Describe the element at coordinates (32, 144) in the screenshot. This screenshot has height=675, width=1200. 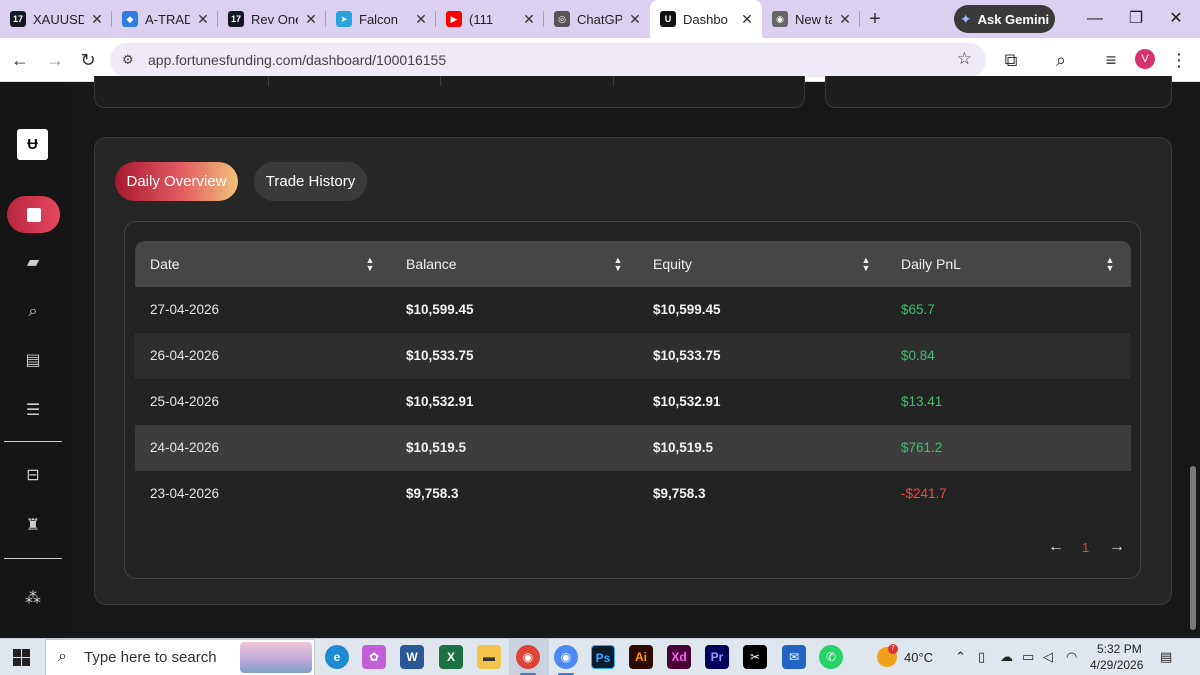
I see `brand-logo: Ʉ` at that location.